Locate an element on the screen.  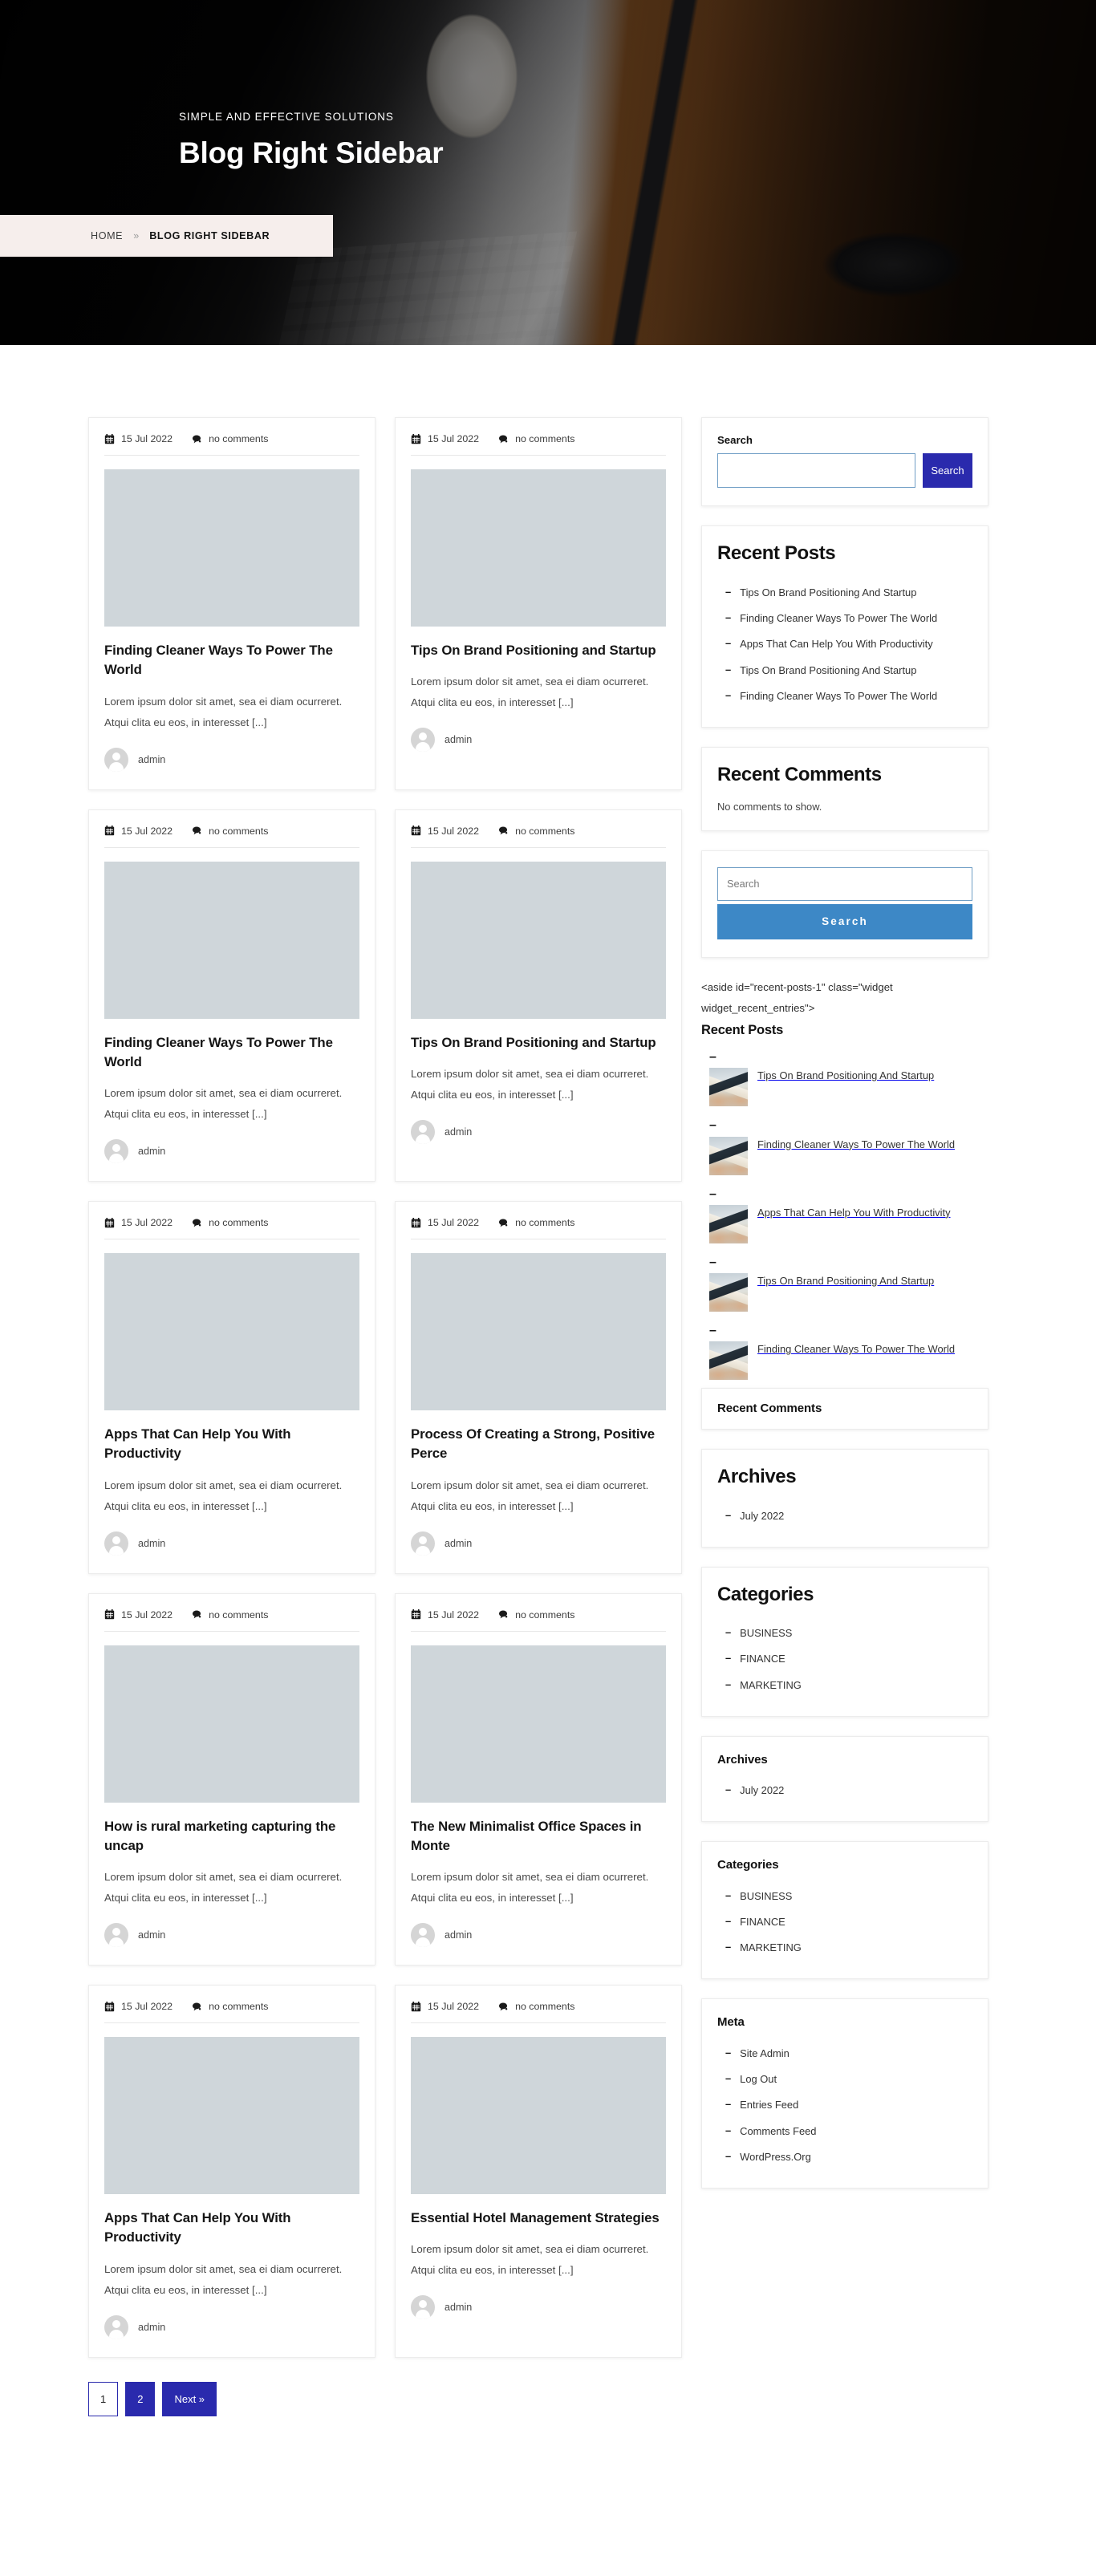
pagination-link: 2 is located at coordinates (140, 2398).